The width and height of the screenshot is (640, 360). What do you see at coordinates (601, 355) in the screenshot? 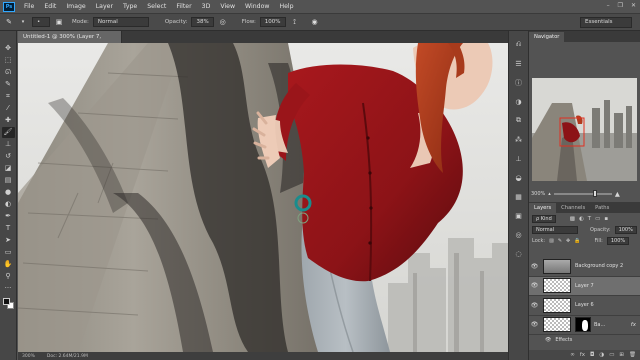
I see `new-adjustment-icon: ◑` at bounding box center [601, 355].